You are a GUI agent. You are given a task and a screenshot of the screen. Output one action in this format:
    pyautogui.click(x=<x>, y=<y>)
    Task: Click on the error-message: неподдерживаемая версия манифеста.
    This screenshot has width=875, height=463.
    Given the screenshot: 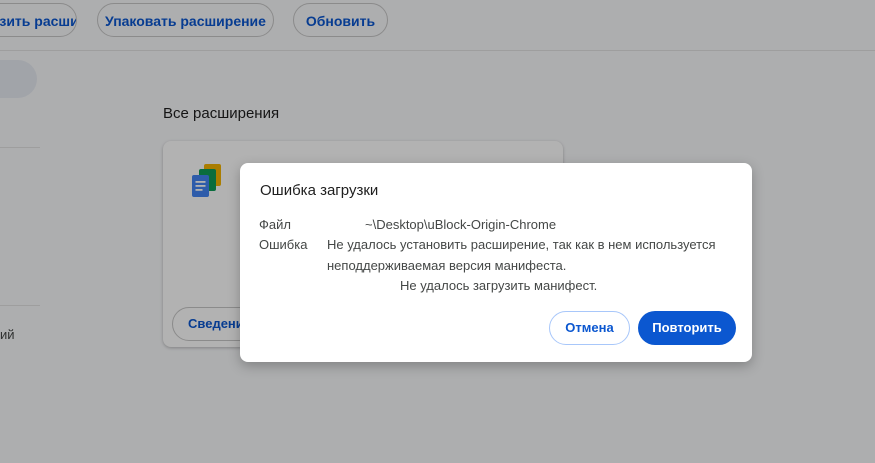 What is the action you would take?
    pyautogui.click(x=447, y=265)
    